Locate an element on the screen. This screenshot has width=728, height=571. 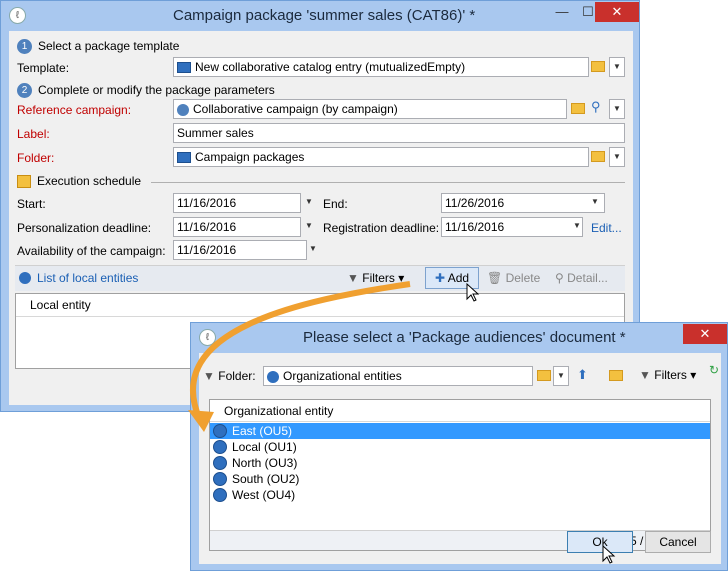
arrow-head is located at coordinates (201, 421).